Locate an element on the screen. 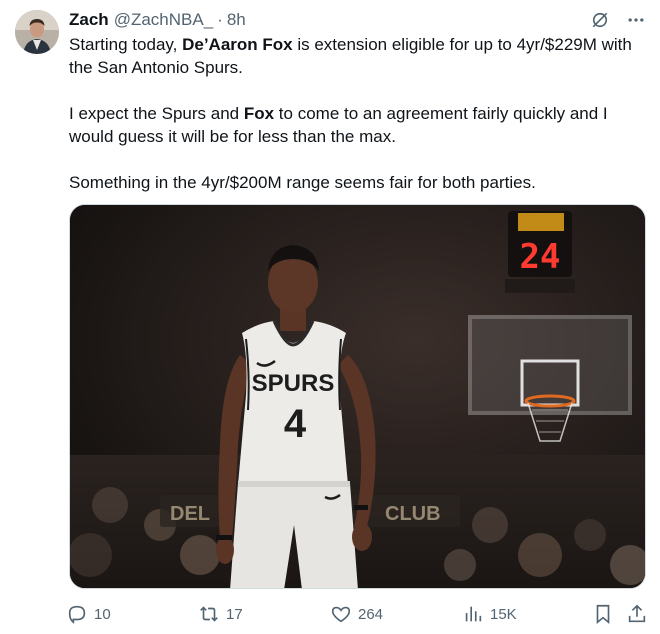 This screenshot has width=660, height=634. like-button: 264 is located at coordinates (356, 614).